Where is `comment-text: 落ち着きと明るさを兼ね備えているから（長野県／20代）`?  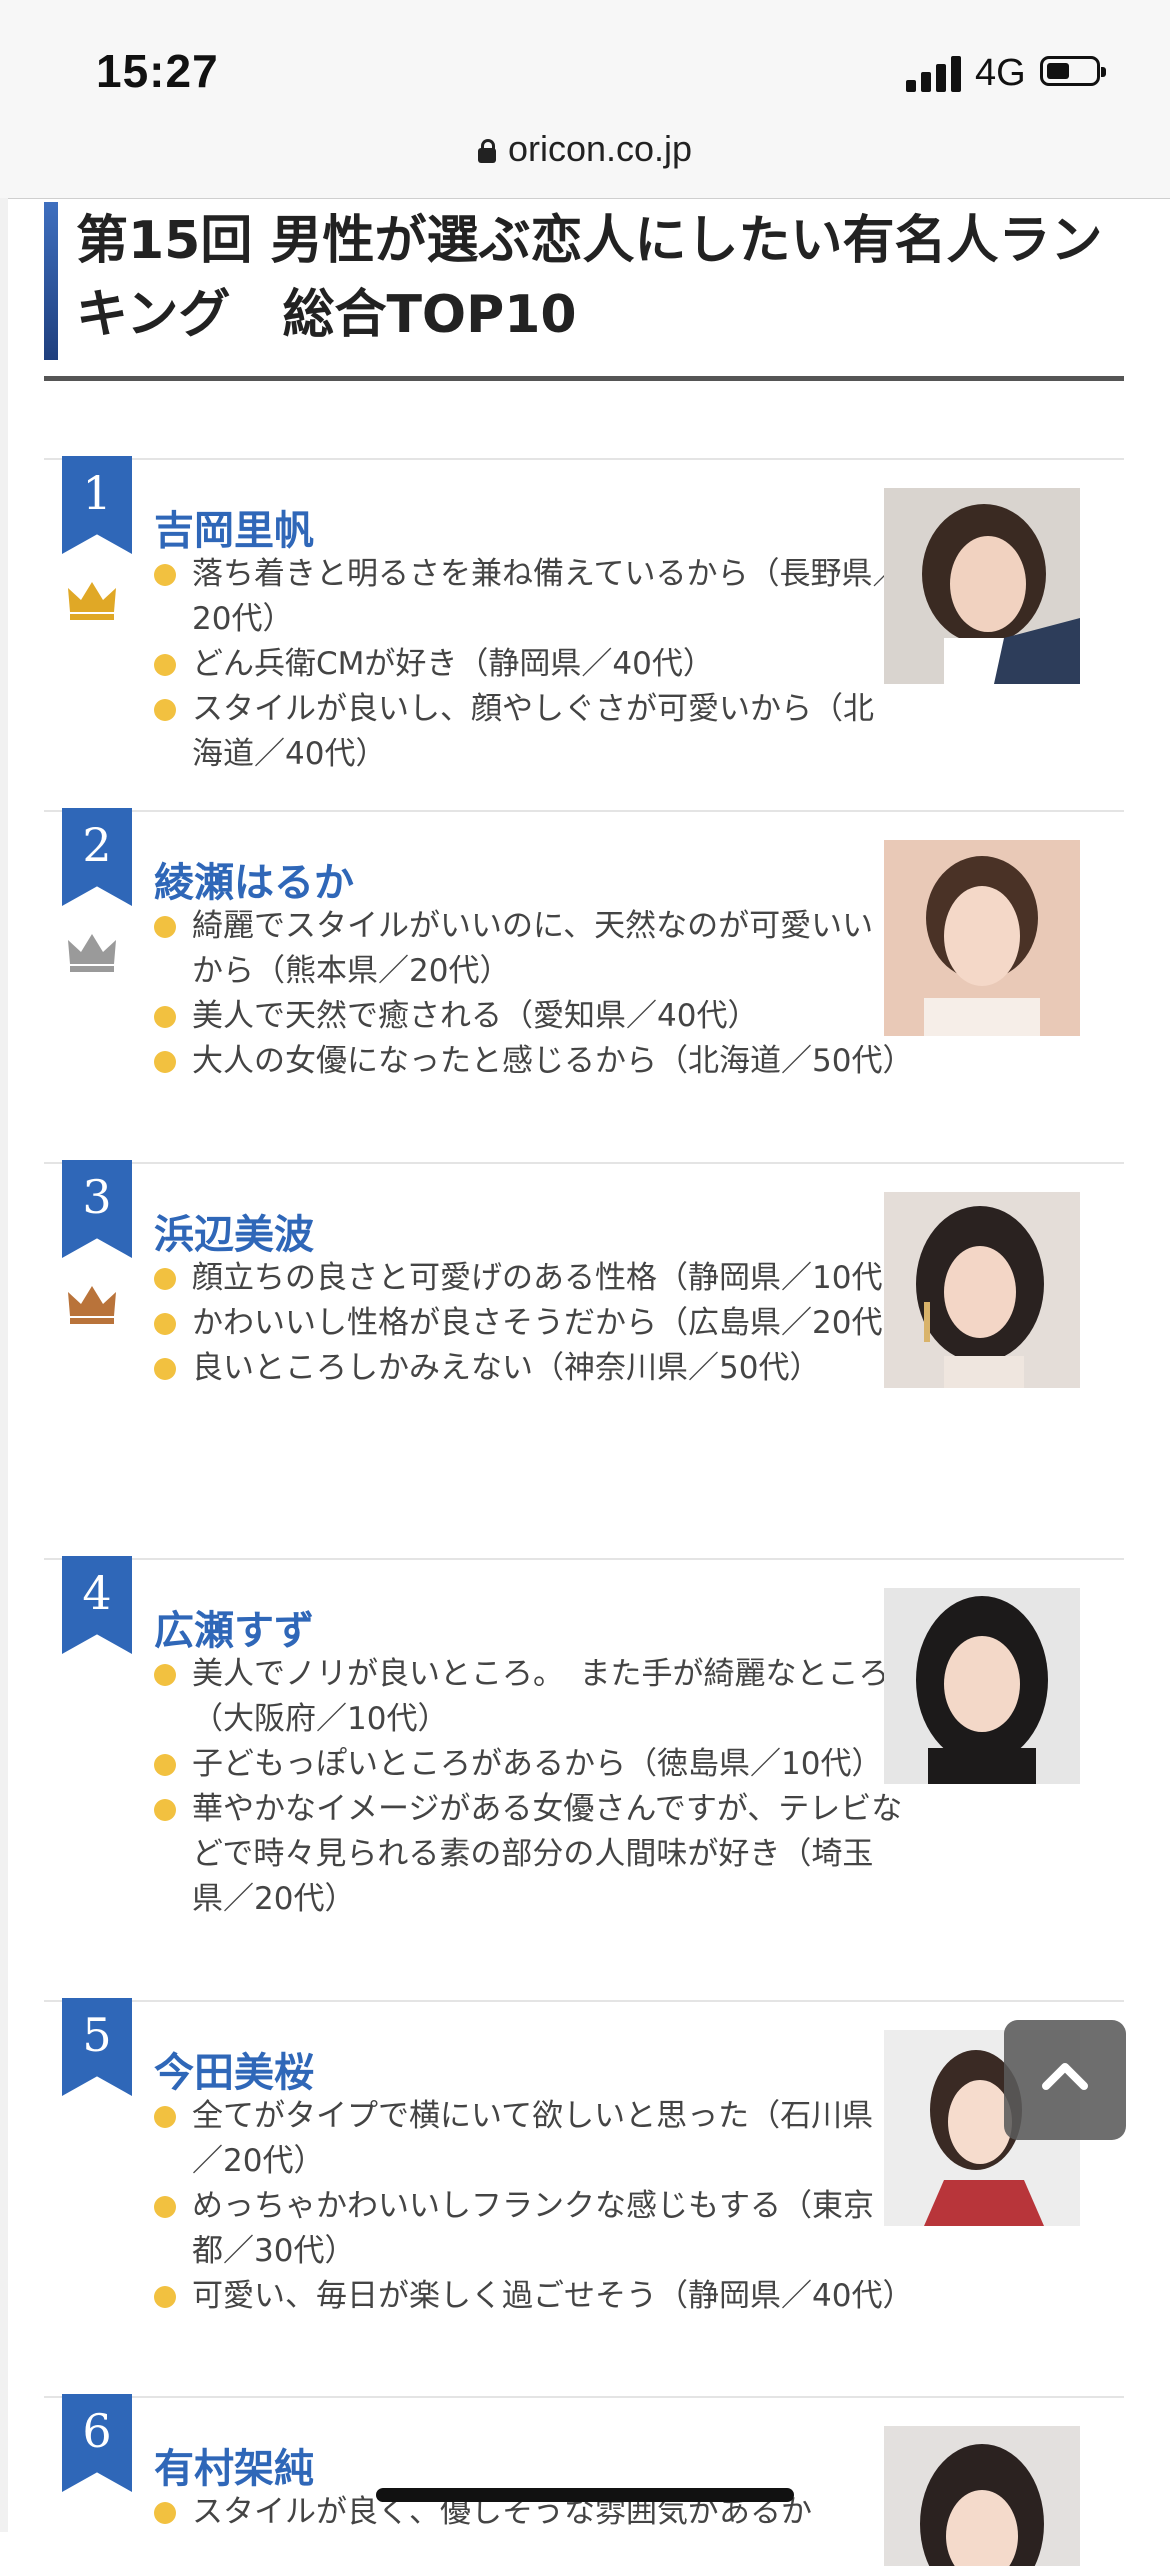 comment-text: 落ち着きと明るさを兼ね備えているから（長野県／20代） is located at coordinates (548, 596).